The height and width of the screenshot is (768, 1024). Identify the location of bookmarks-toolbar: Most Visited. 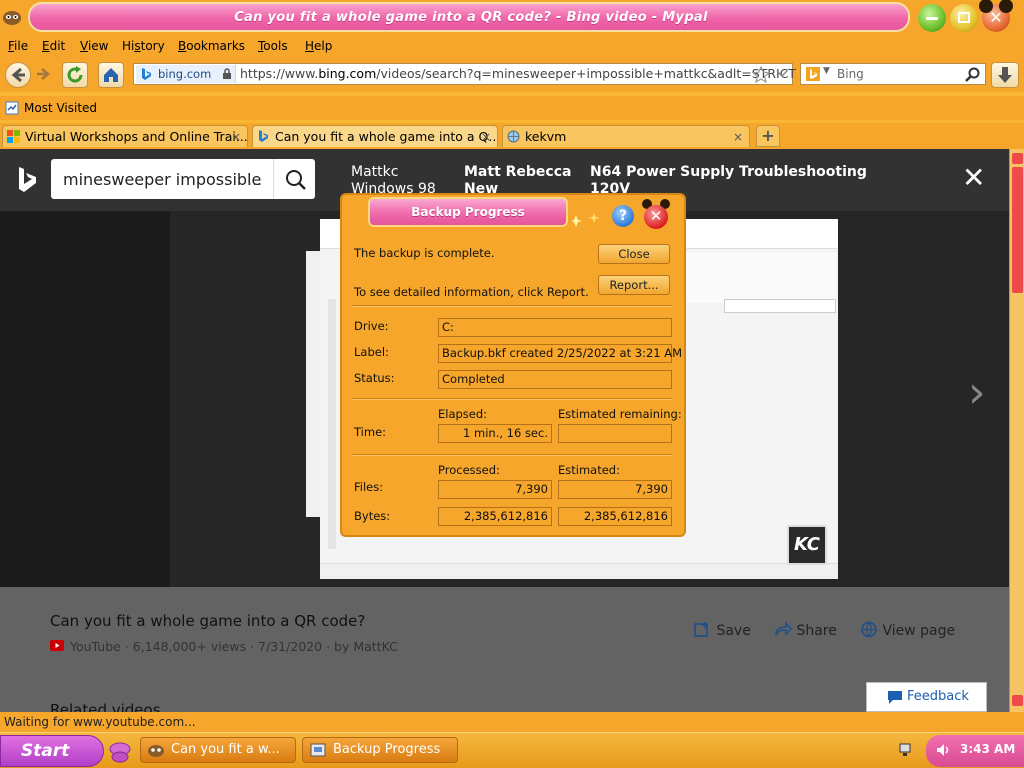
(512, 108).